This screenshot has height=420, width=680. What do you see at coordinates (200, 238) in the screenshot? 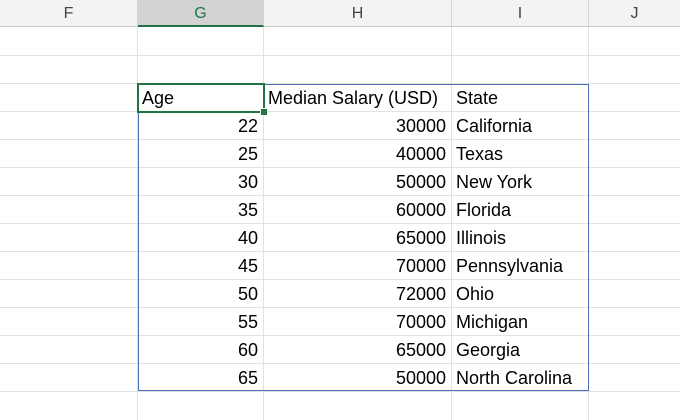
I see `age-cell: 40` at bounding box center [200, 238].